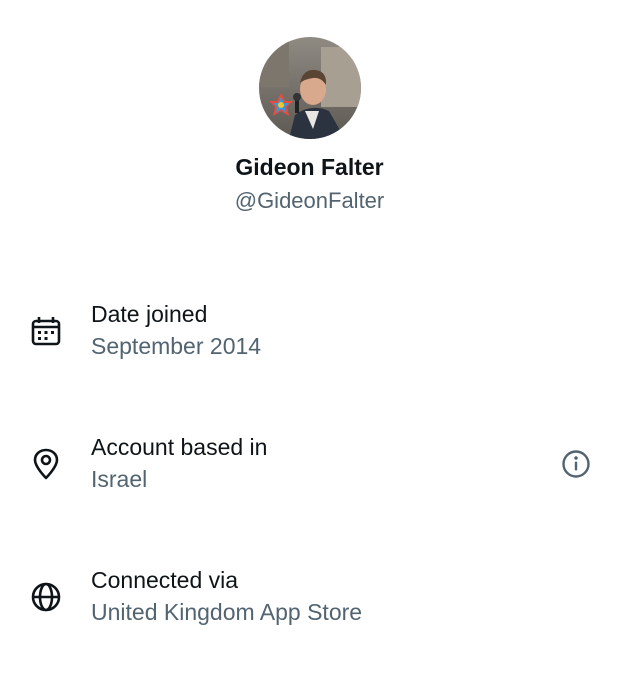 This screenshot has height=680, width=619. I want to click on account-based-in-value: Israel, so click(119, 479).